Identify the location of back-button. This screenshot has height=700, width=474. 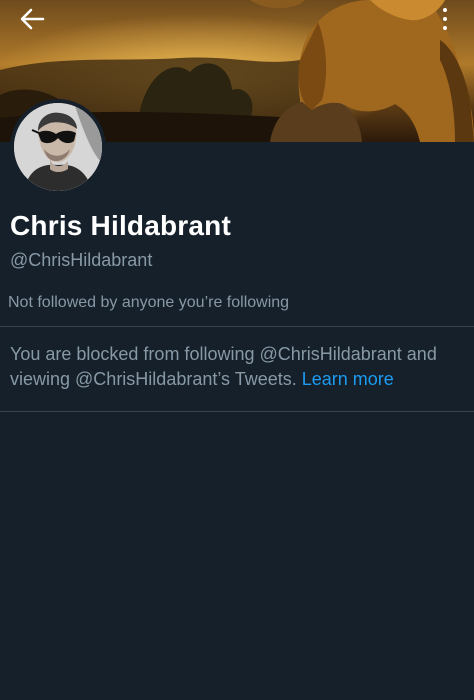
(32, 19).